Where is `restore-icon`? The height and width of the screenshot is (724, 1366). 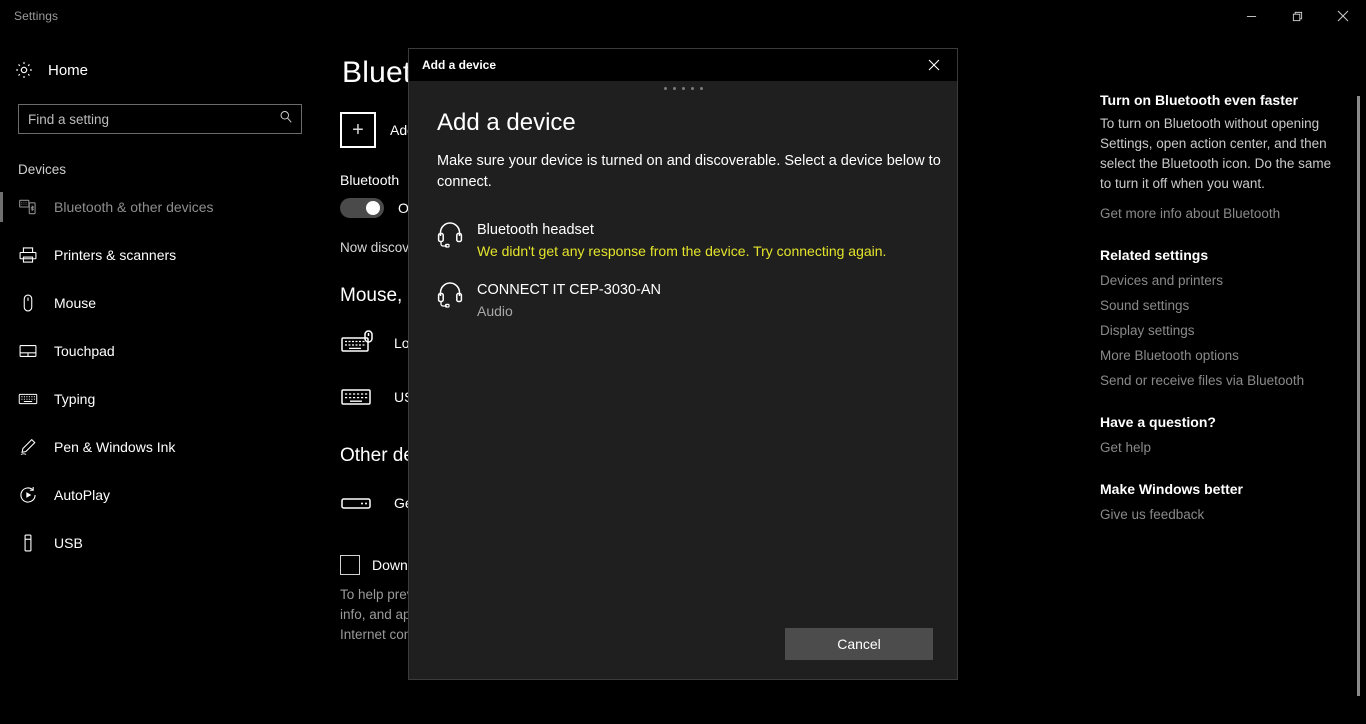
restore-icon is located at coordinates (1297, 16).